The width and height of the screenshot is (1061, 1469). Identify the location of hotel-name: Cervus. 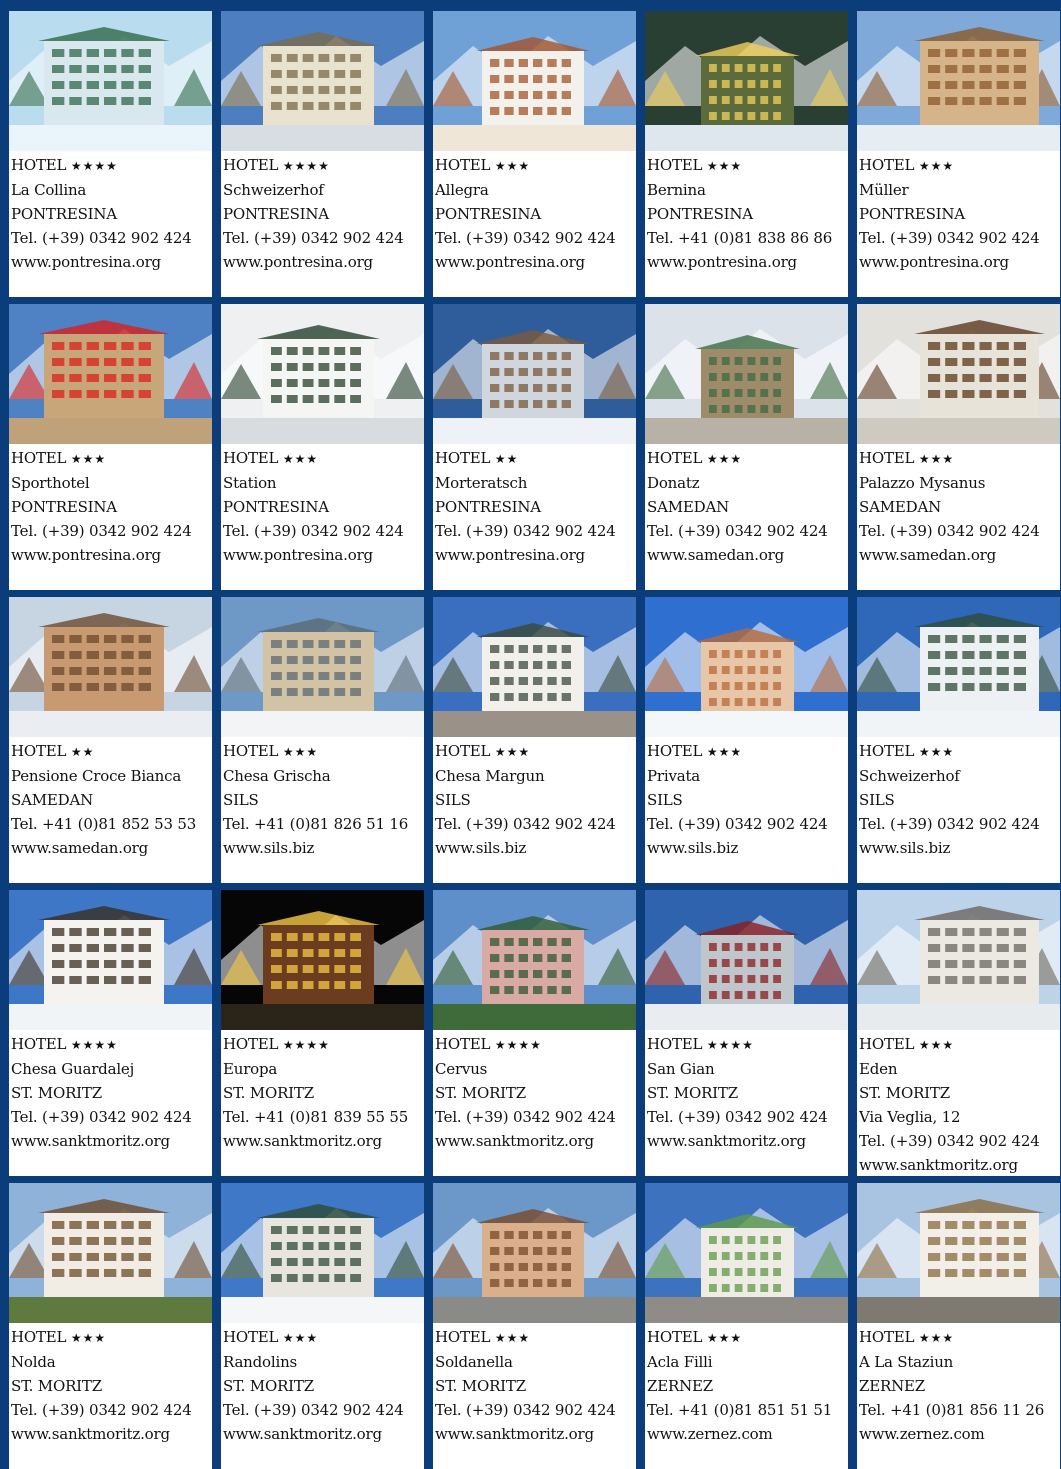
(461, 1069).